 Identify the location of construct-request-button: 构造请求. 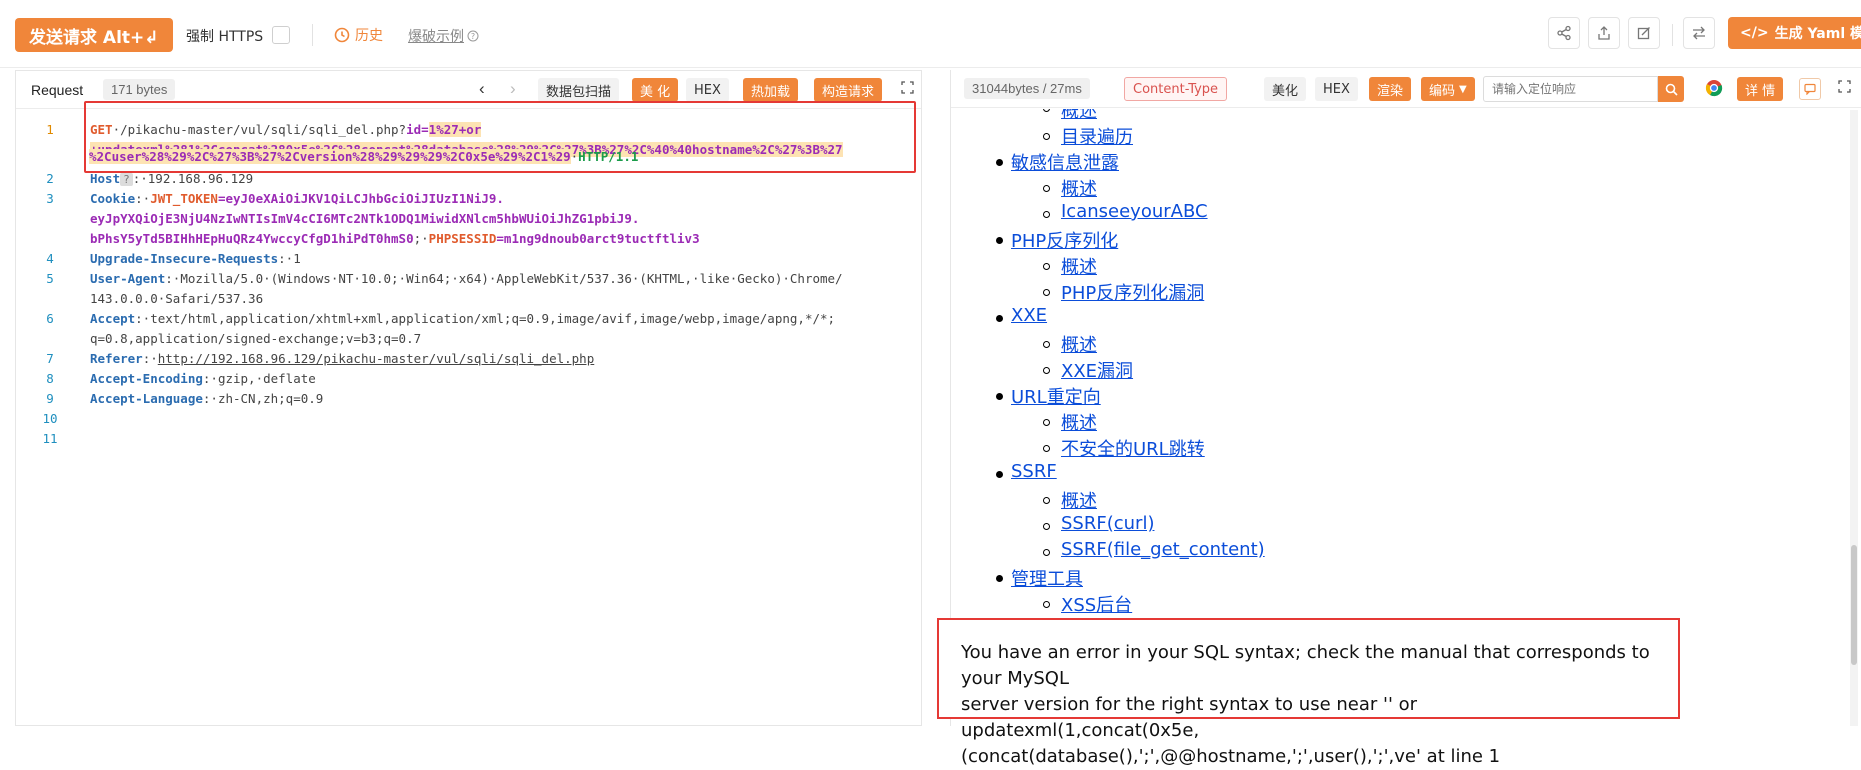
(848, 90).